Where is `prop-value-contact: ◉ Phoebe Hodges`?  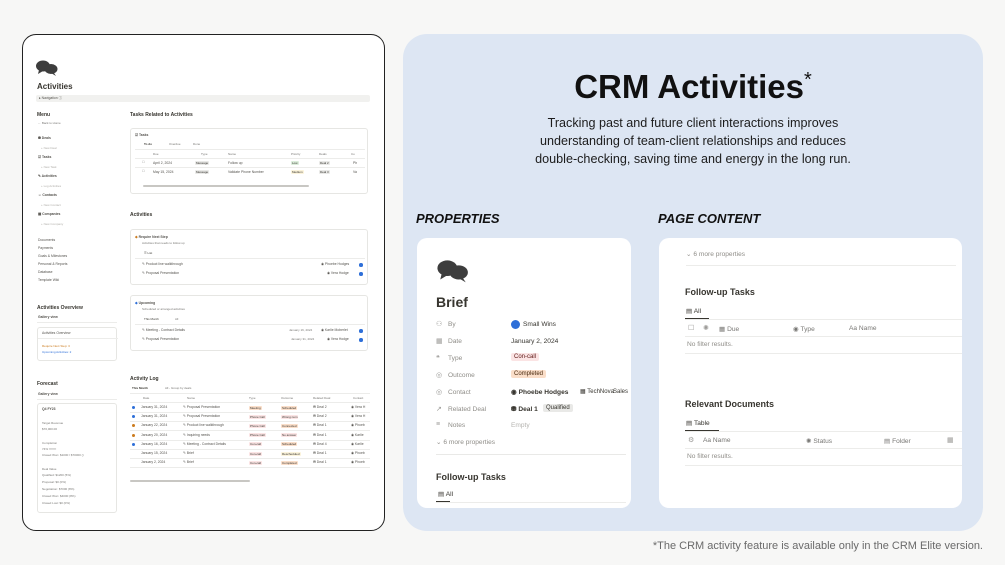
prop-value-contact: ◉ Phoebe Hodges is located at coordinates (539, 392).